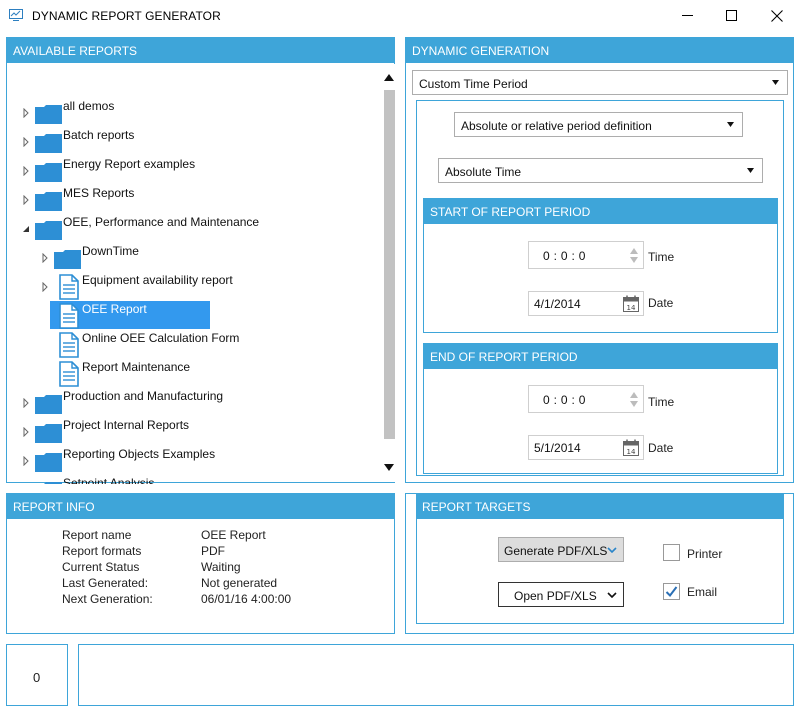 This screenshot has height=712, width=800. I want to click on email-checkbox, so click(671, 591).